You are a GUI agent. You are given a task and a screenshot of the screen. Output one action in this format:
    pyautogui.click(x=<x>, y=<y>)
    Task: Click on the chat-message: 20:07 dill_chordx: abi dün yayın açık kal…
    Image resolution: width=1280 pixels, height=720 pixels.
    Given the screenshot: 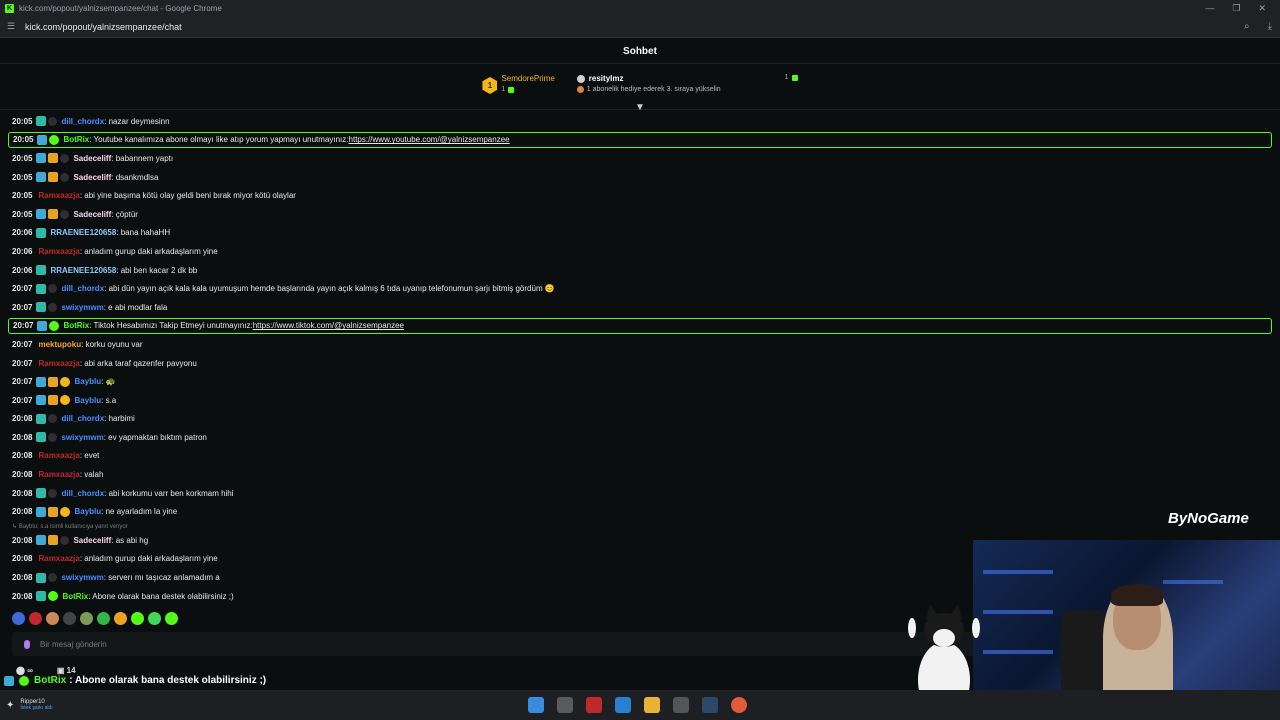 What is the action you would take?
    pyautogui.click(x=640, y=288)
    